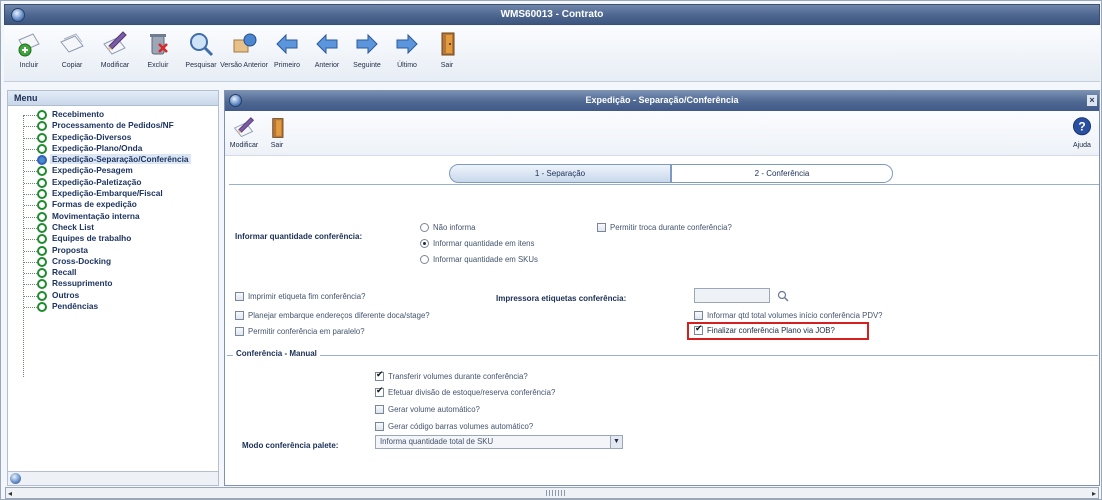 The width and height of the screenshot is (1102, 500). Describe the element at coordinates (113, 160) in the screenshot. I see `menu-item-expedicao-separacao-conferencia: Expedição-Separação/Conferência` at that location.